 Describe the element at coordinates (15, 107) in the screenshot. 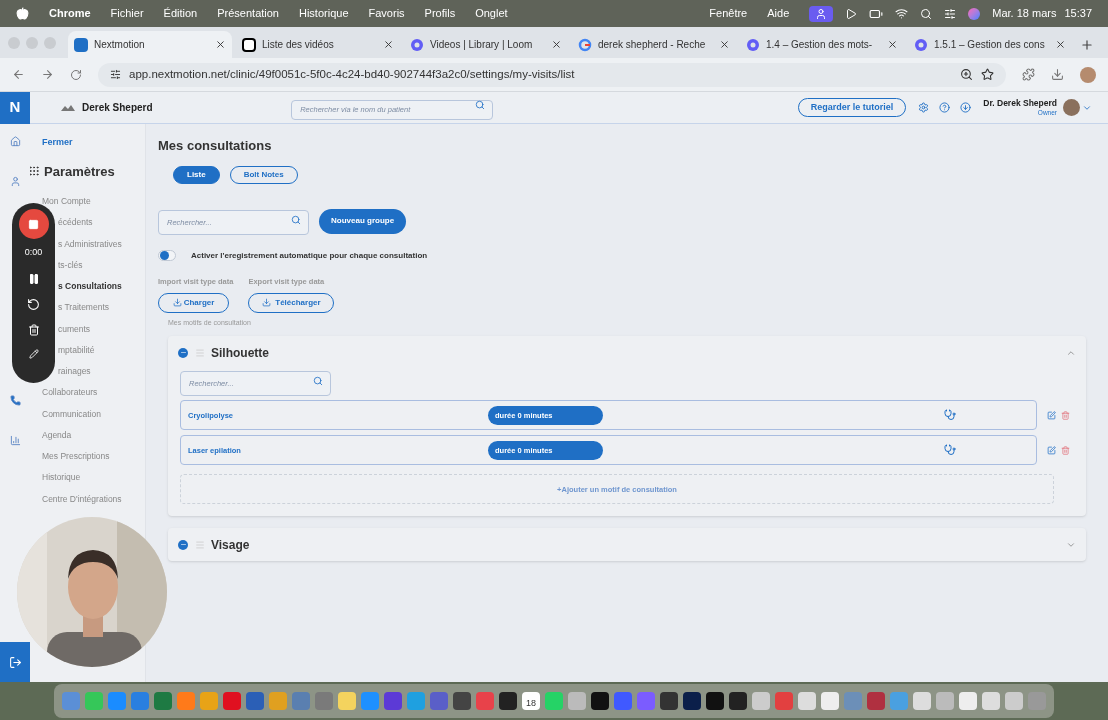

I see `app-logo: N` at that location.